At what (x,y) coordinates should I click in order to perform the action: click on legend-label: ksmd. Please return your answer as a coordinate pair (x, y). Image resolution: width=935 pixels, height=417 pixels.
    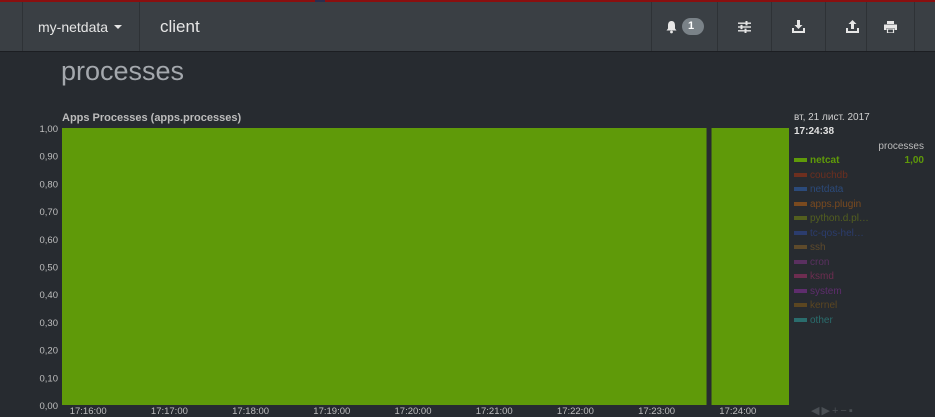
    Looking at the image, I should click on (822, 276).